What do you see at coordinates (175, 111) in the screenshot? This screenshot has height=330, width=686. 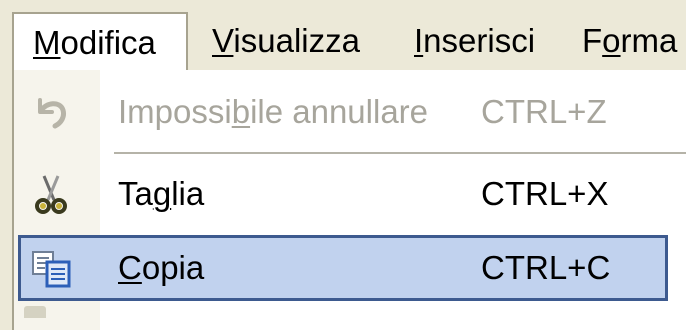 I see `undo-label-pre: Impossi` at bounding box center [175, 111].